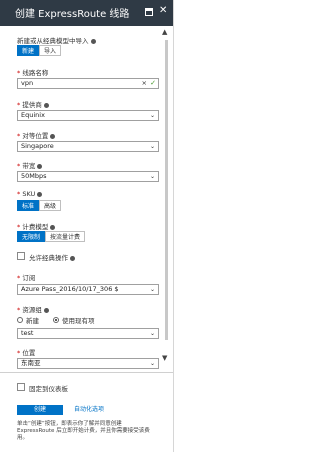  I want to click on resource-group-new-radio, so click(20, 320).